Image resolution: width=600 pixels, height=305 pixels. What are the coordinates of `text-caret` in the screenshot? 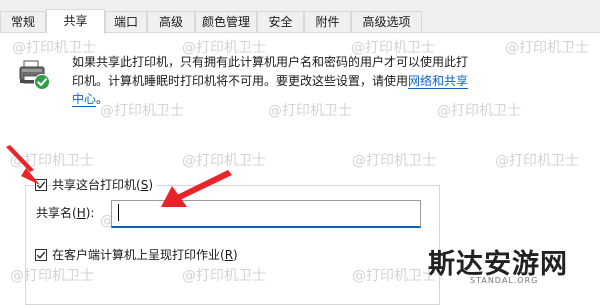 It's located at (118, 212).